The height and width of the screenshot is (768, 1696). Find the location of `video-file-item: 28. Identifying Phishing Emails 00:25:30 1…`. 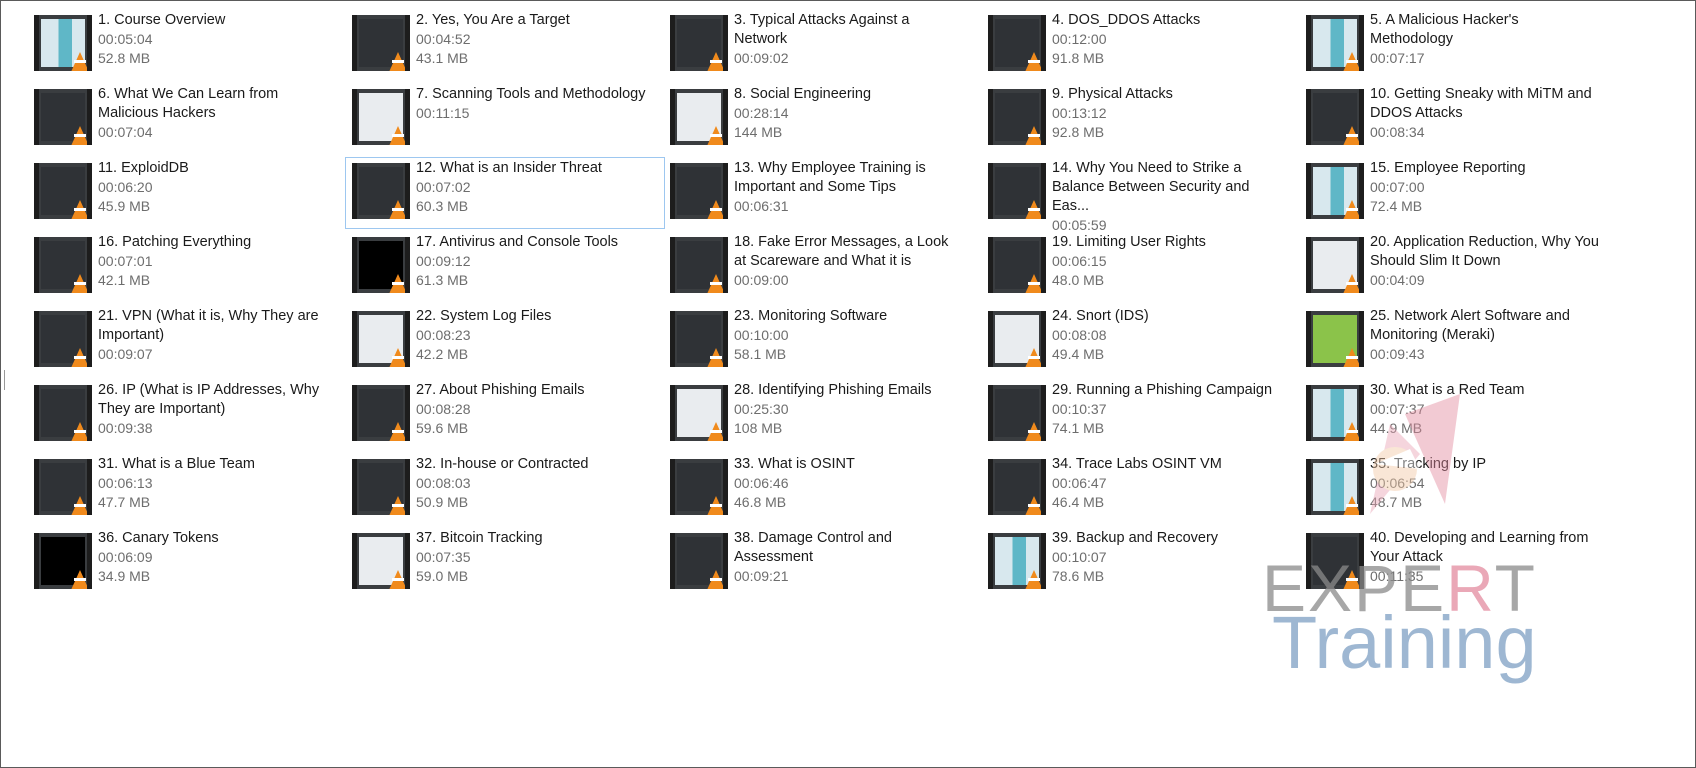

video-file-item: 28. Identifying Phishing Emails 00:25:30 1… is located at coordinates (827, 415).